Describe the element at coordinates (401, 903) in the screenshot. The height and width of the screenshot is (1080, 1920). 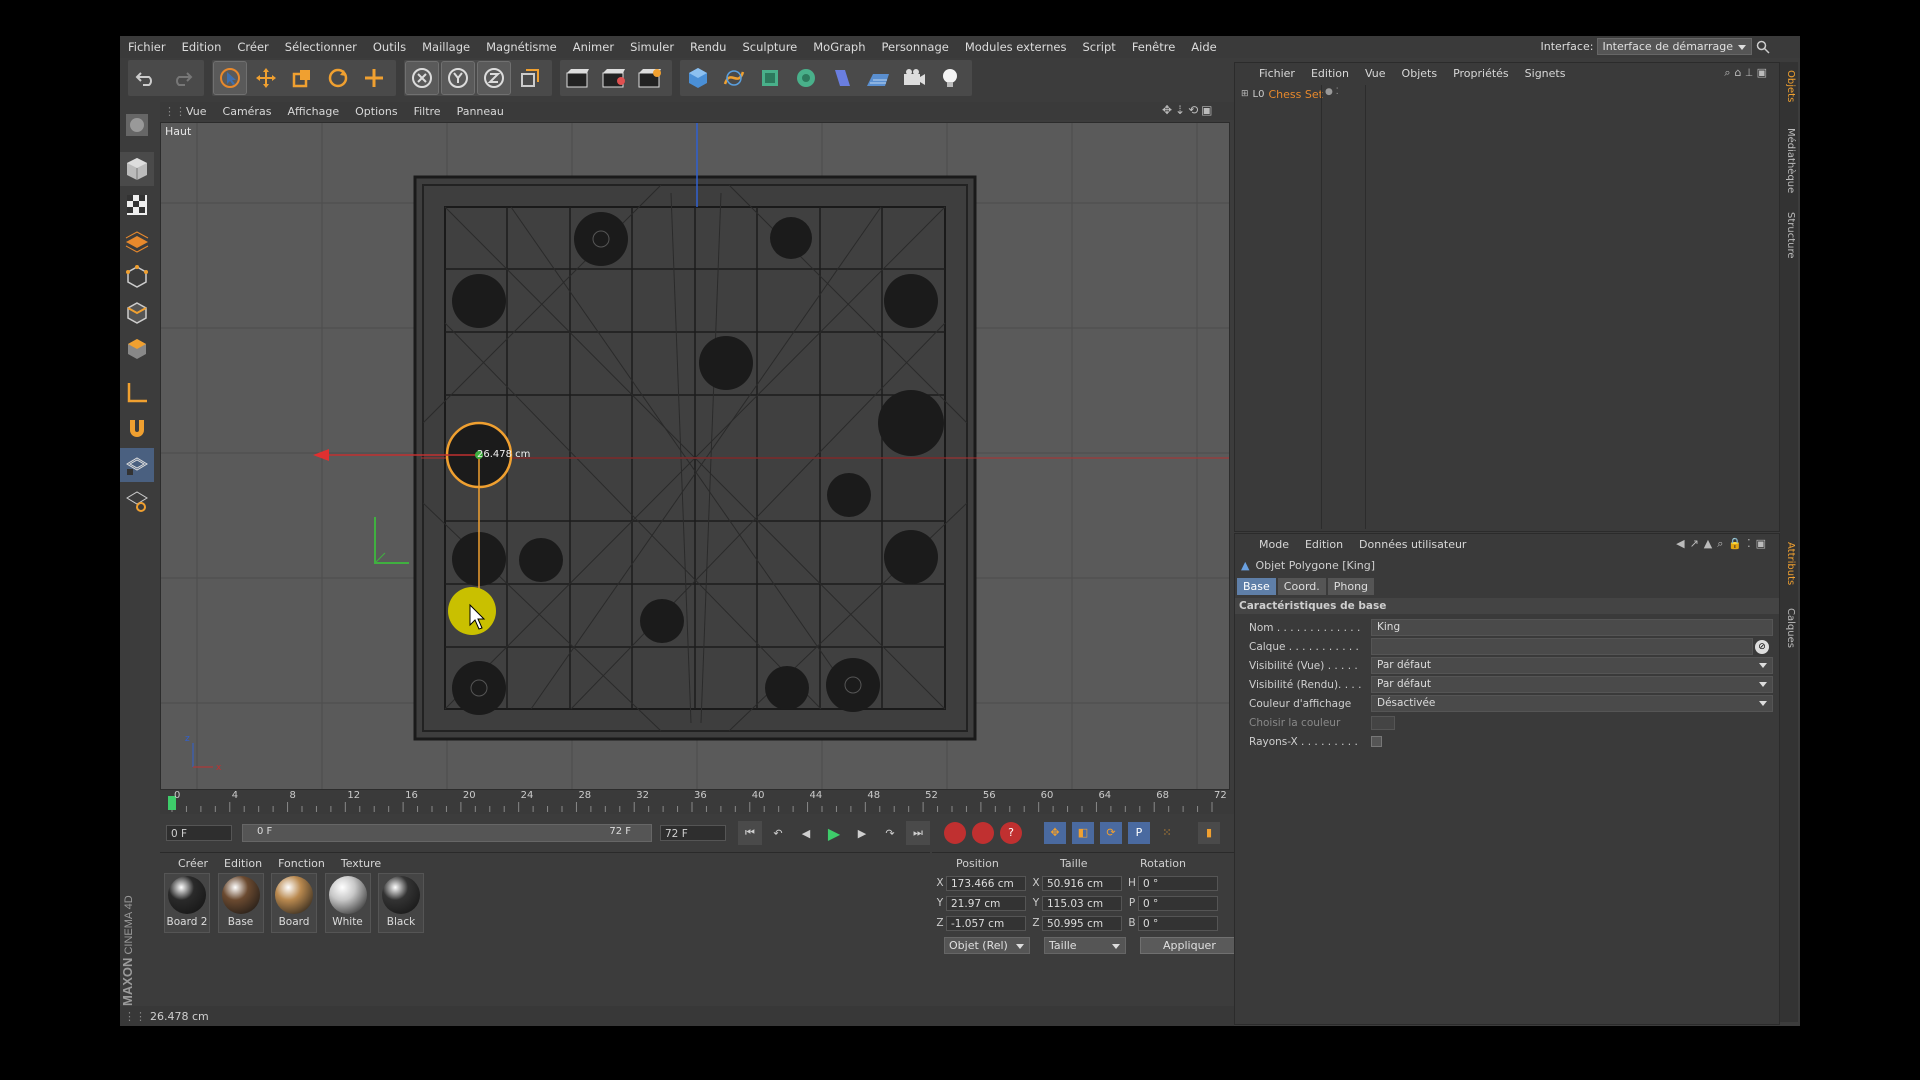
I see `material-black: Black` at that location.